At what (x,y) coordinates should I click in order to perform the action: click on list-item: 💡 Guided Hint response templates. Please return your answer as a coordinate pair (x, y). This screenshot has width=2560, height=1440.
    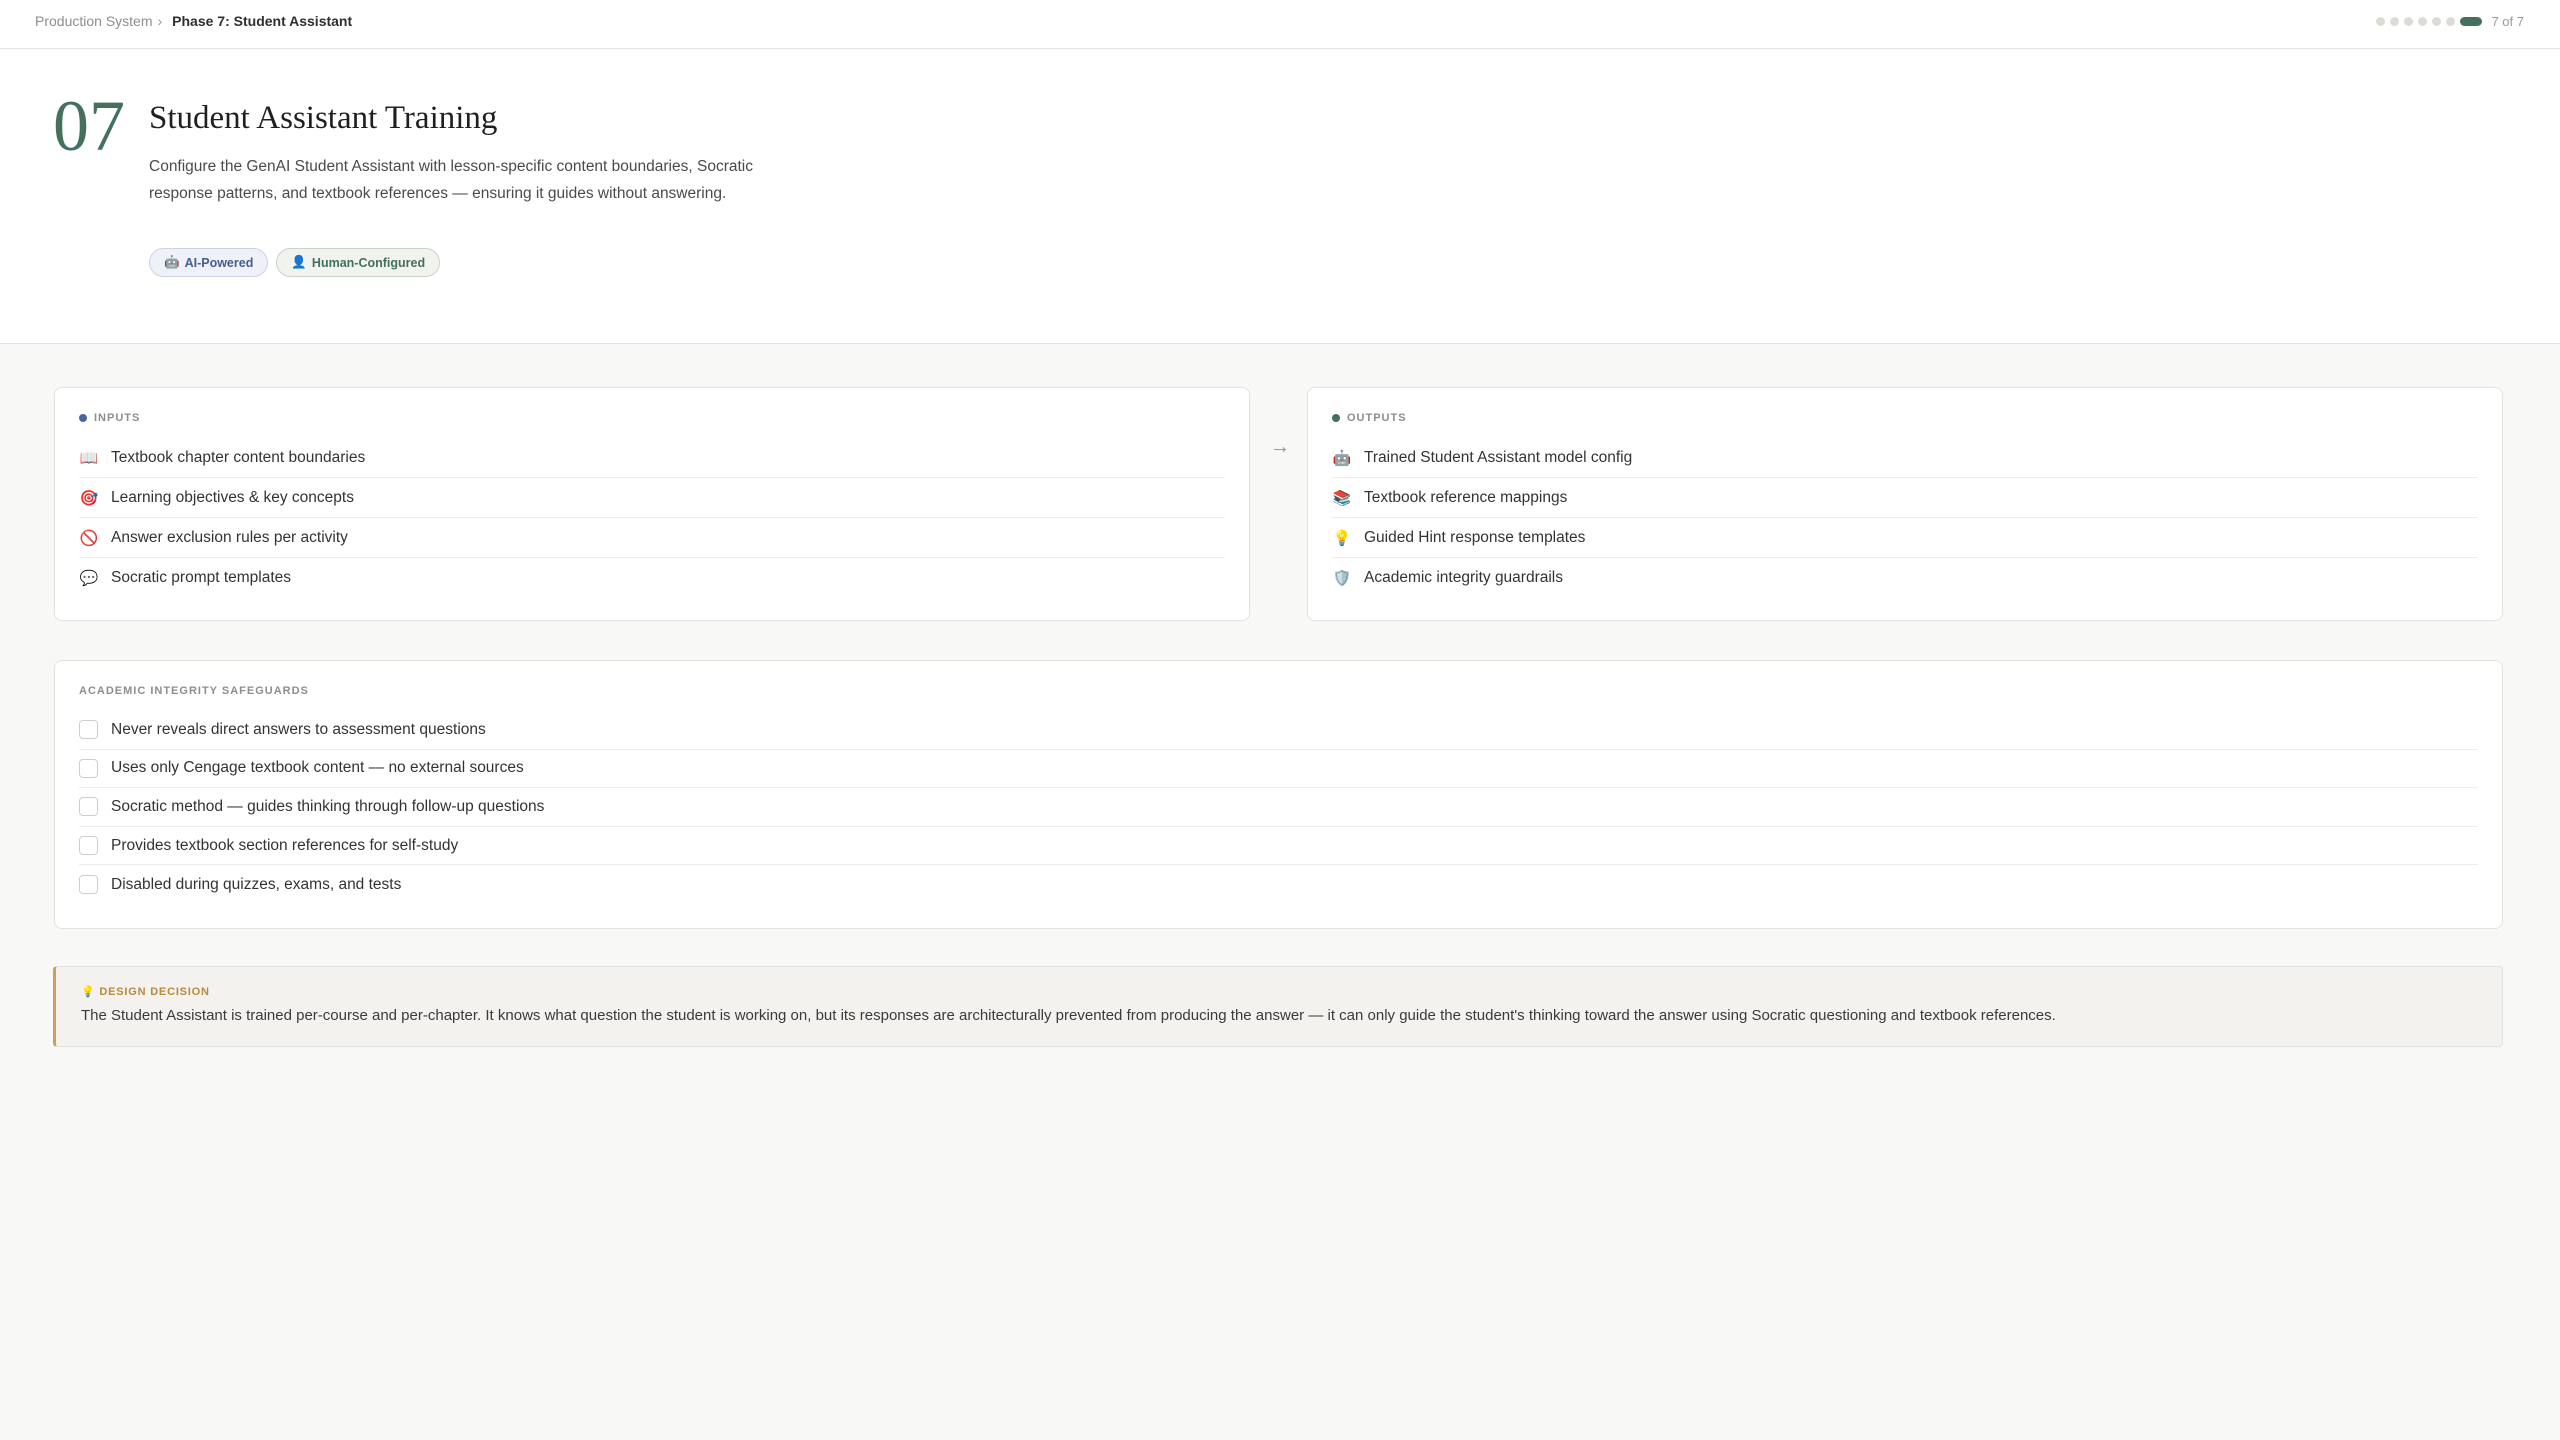
    Looking at the image, I should click on (1905, 538).